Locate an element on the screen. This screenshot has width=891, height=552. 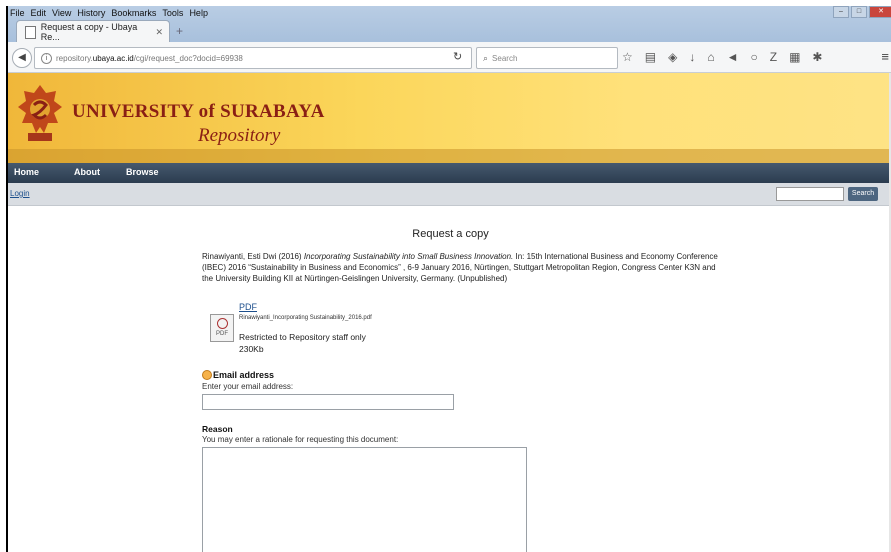
site-search-input is located at coordinates (810, 194).